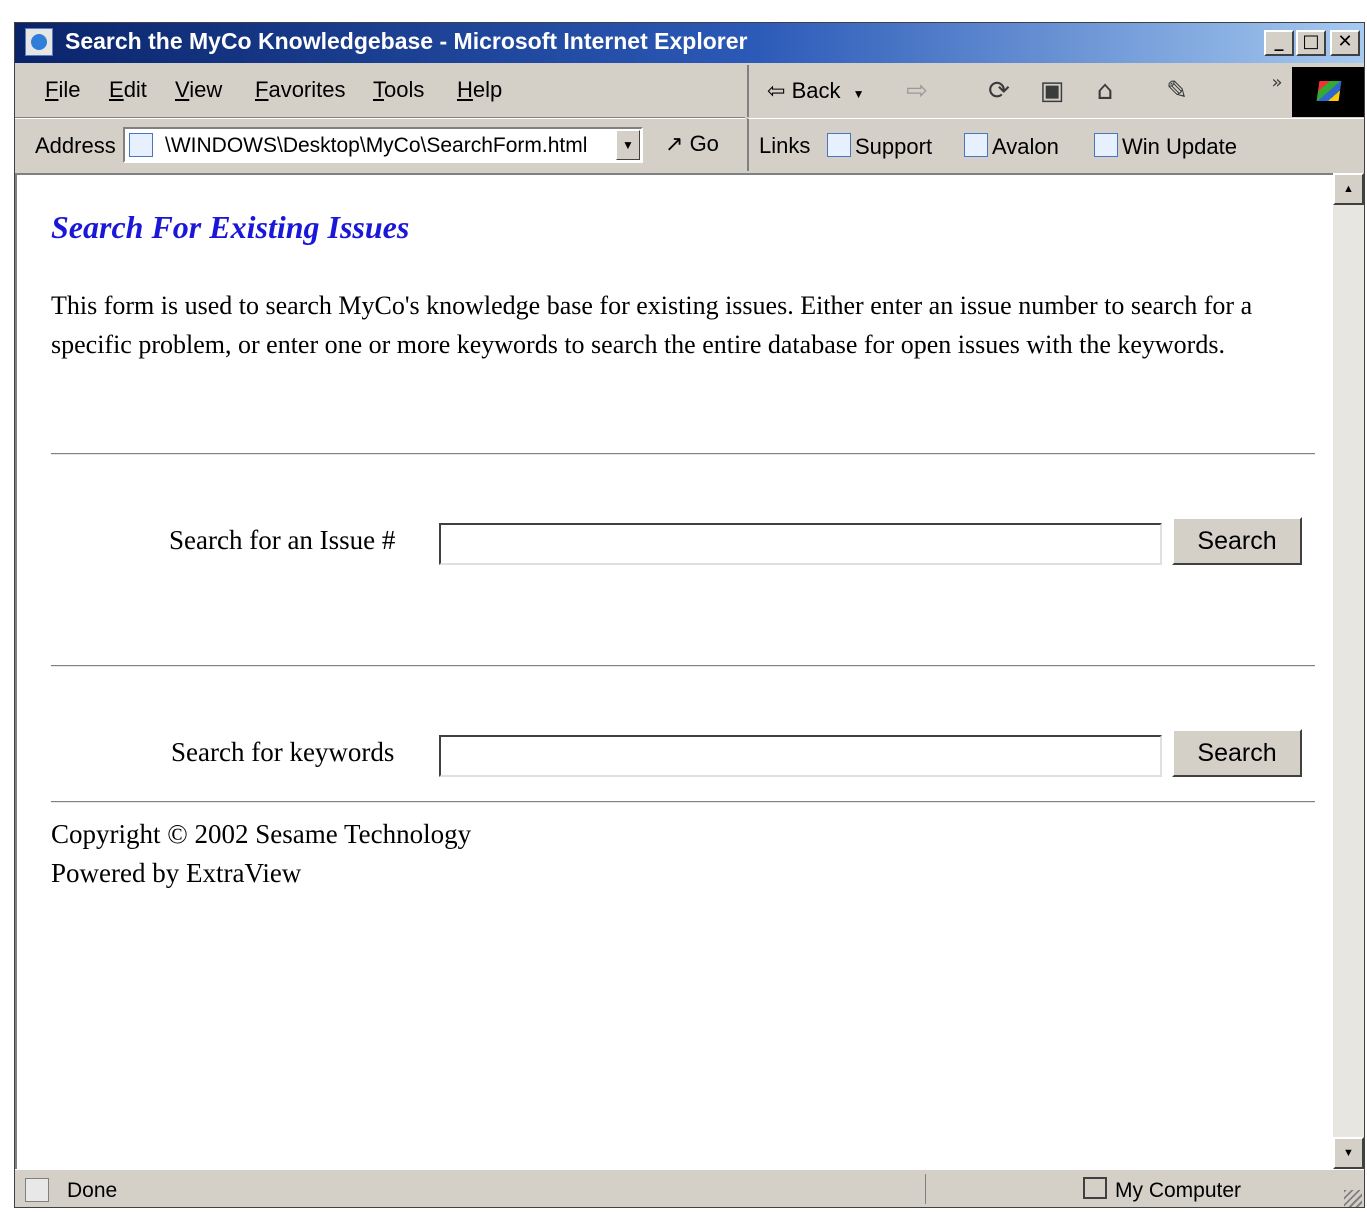  What do you see at coordinates (300, 90) in the screenshot?
I see `menu-favorites: Favorites` at bounding box center [300, 90].